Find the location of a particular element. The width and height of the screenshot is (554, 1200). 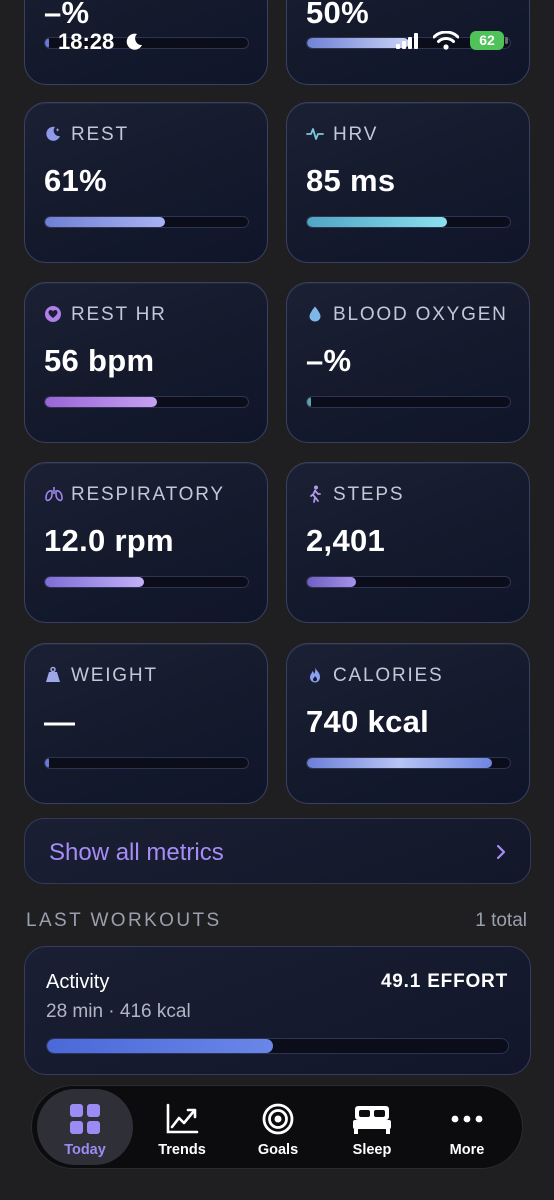

tab-label: Trends is located at coordinates (182, 1150).